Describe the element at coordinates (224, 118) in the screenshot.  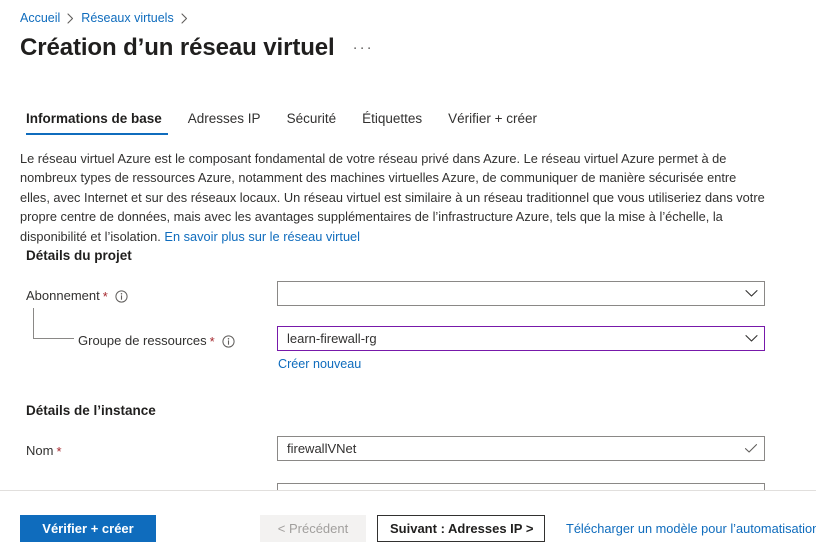
I see `tab-label: Adresses IP` at that location.